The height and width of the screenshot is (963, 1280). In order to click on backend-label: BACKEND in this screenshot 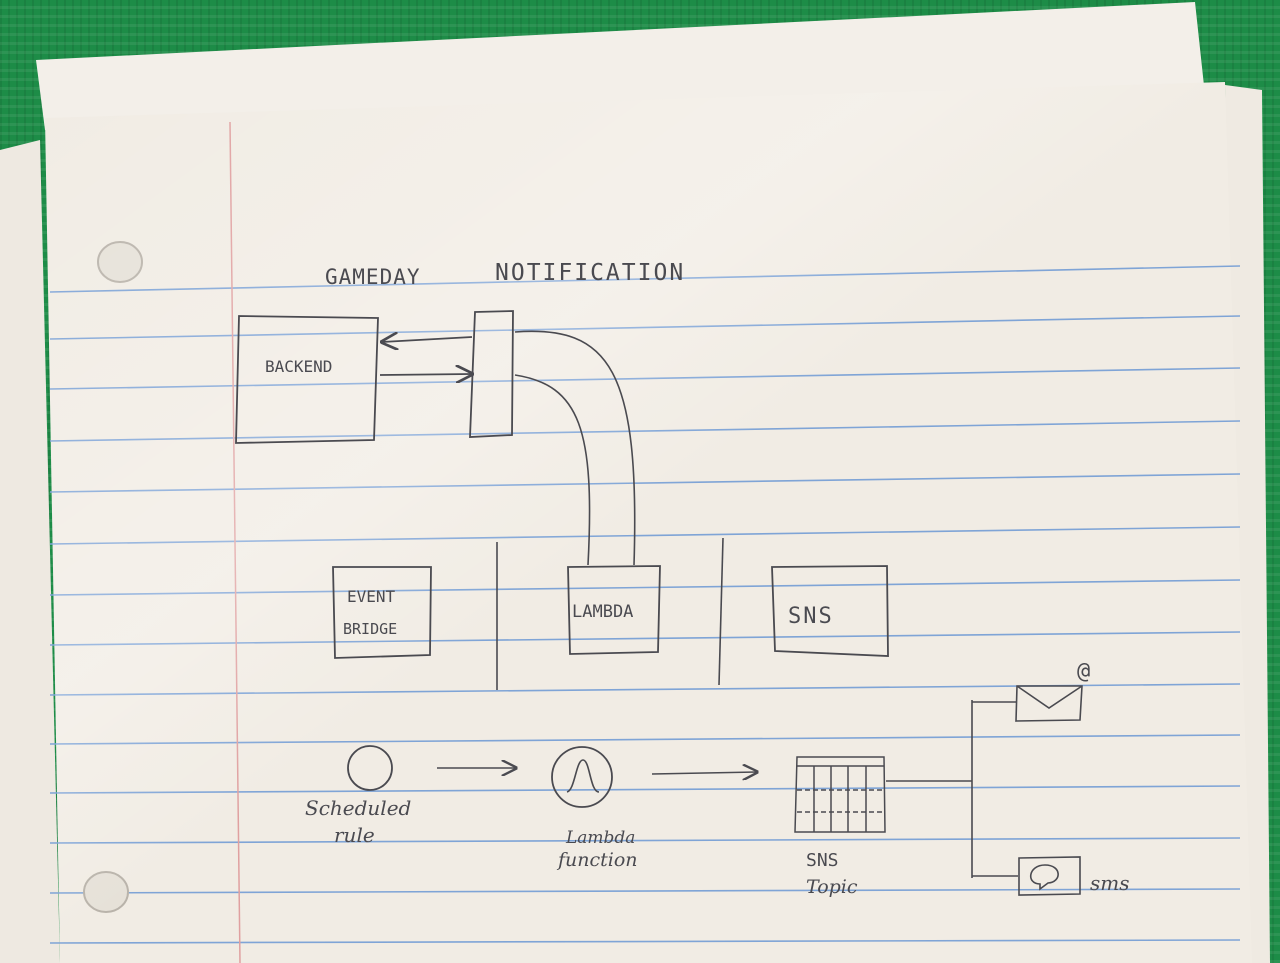, I will do `click(298, 366)`.